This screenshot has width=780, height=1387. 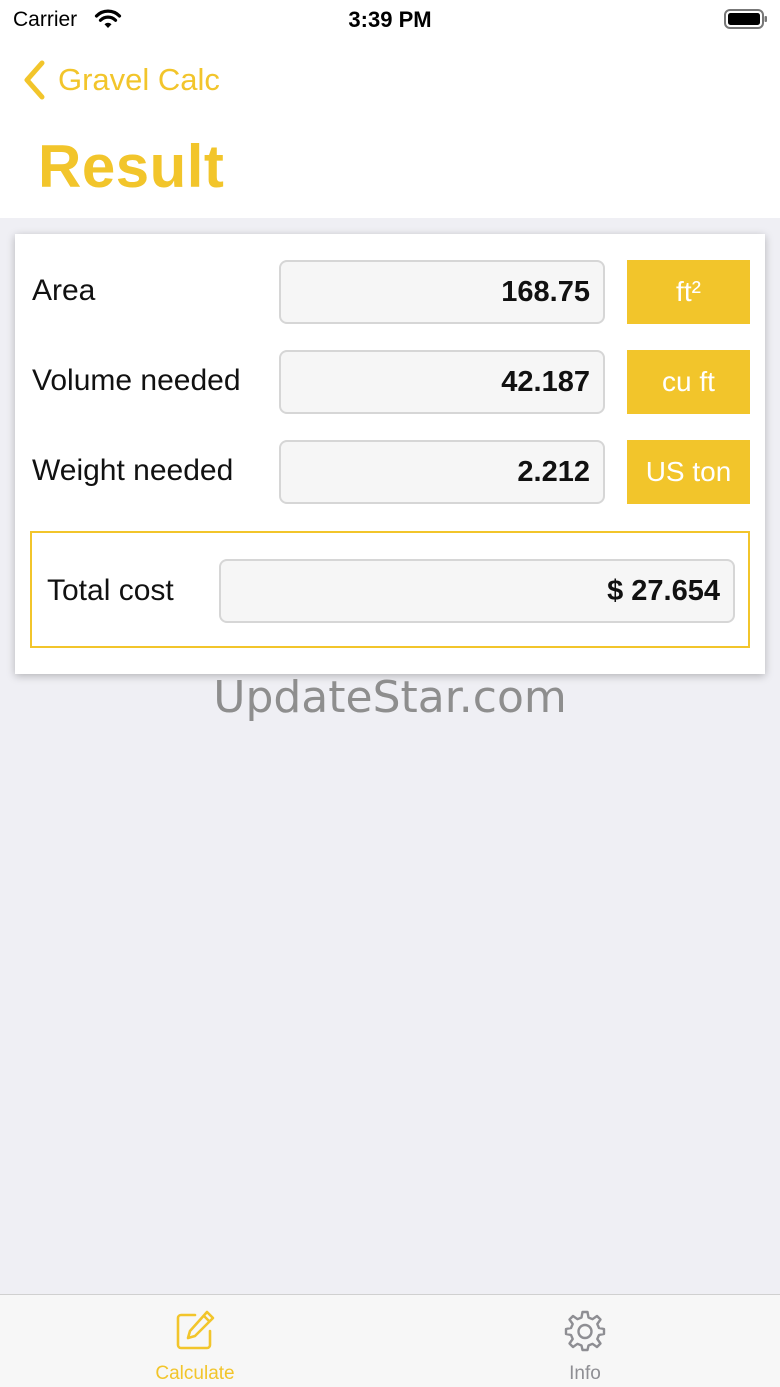 What do you see at coordinates (195, 1373) in the screenshot?
I see `tab-calculate-label: Calculate` at bounding box center [195, 1373].